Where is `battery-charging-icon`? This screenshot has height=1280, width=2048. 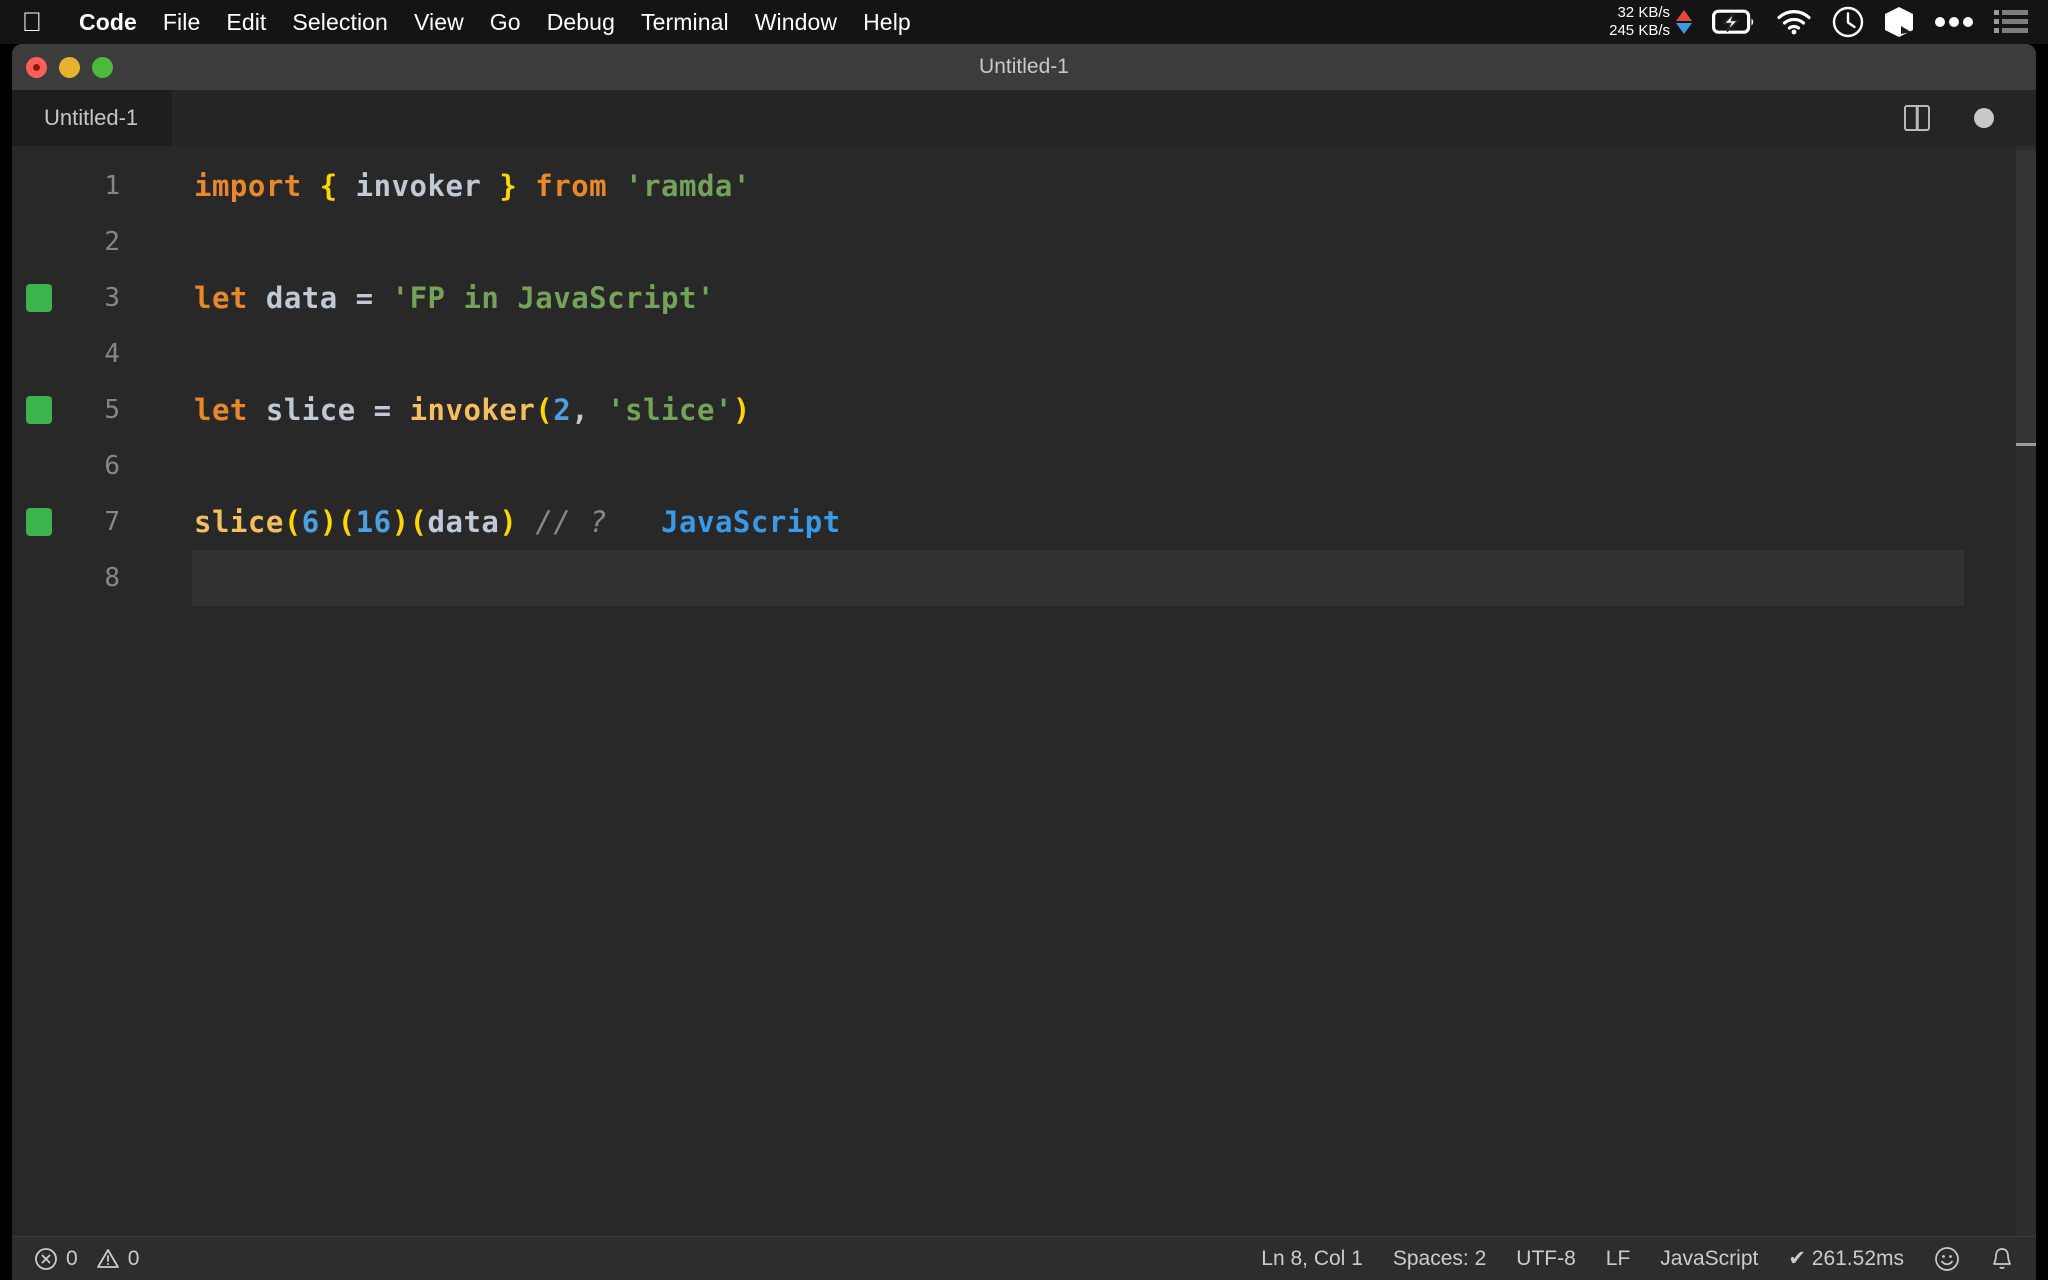
battery-charging-icon is located at coordinates (1734, 22).